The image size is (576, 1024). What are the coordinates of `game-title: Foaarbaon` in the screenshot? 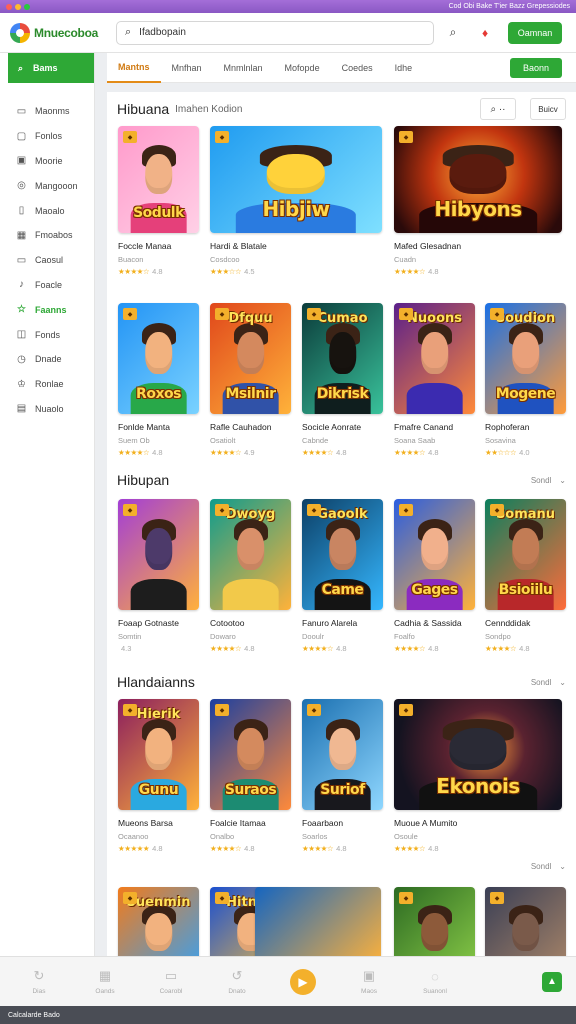 It's located at (323, 823).